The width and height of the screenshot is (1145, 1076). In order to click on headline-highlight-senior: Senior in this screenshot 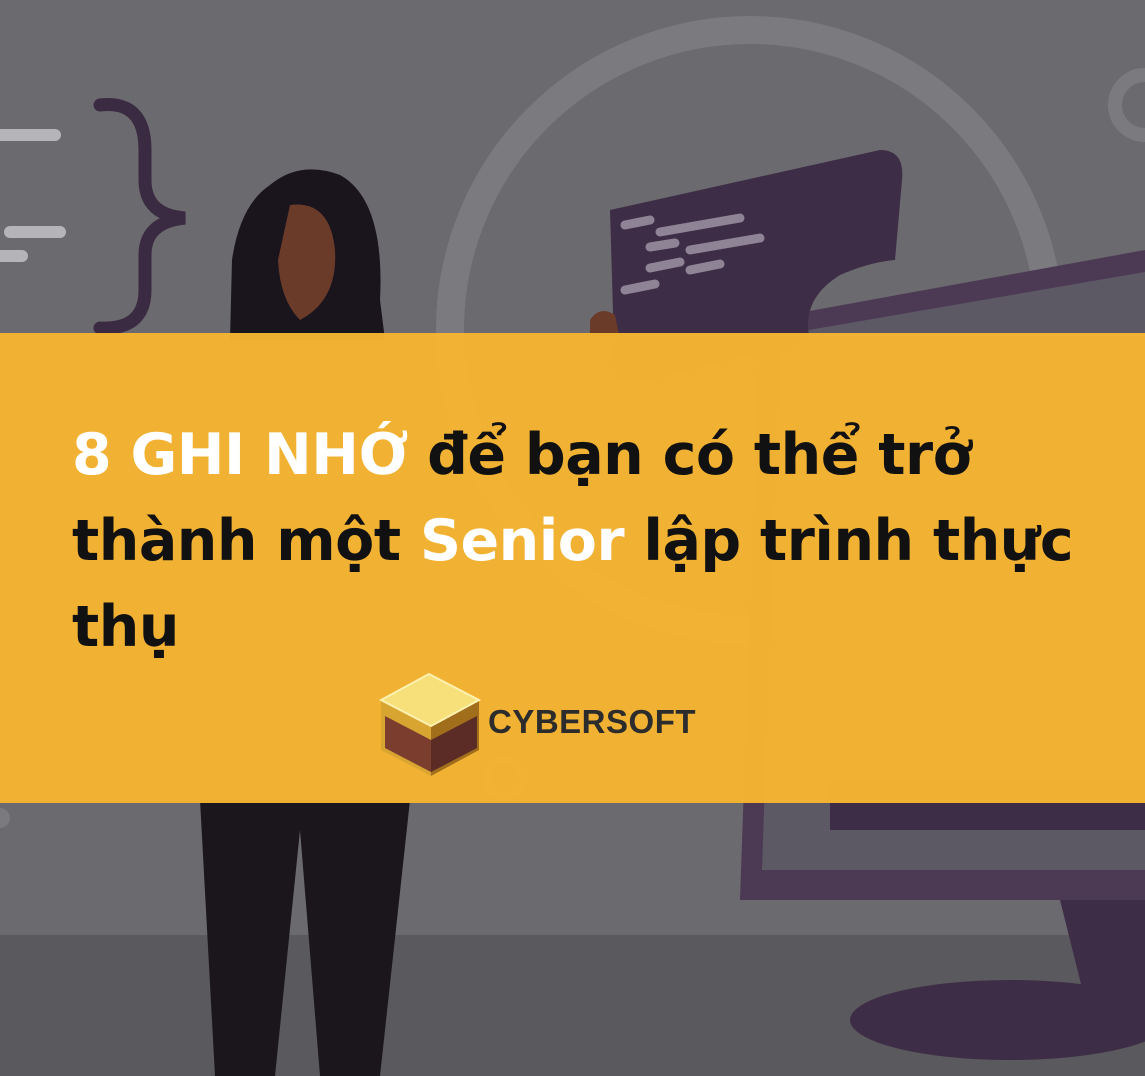, I will do `click(522, 541)`.